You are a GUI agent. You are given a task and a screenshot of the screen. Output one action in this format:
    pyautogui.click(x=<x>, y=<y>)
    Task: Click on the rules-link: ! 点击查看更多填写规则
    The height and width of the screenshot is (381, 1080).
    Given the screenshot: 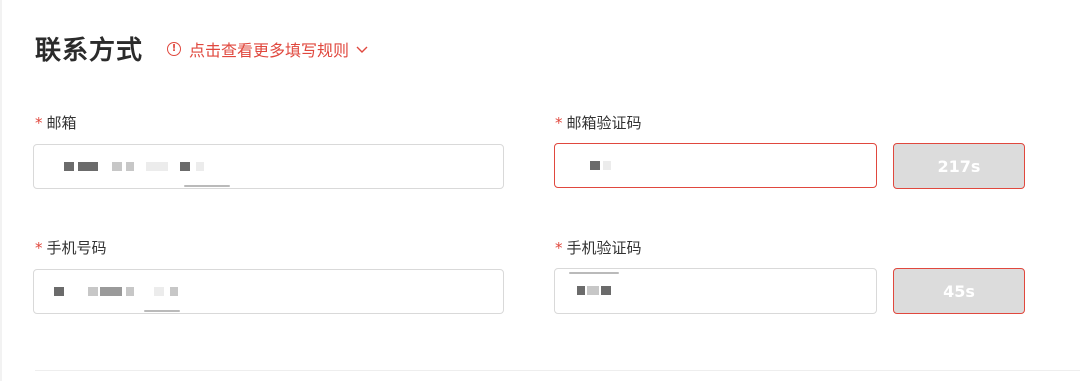 What is the action you would take?
    pyautogui.click(x=268, y=49)
    